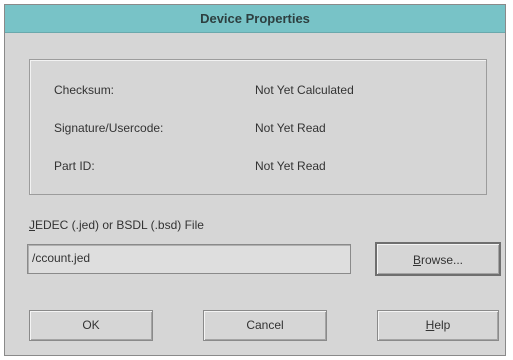  What do you see at coordinates (189, 259) in the screenshot?
I see `file-path-input: /ccount.jed` at bounding box center [189, 259].